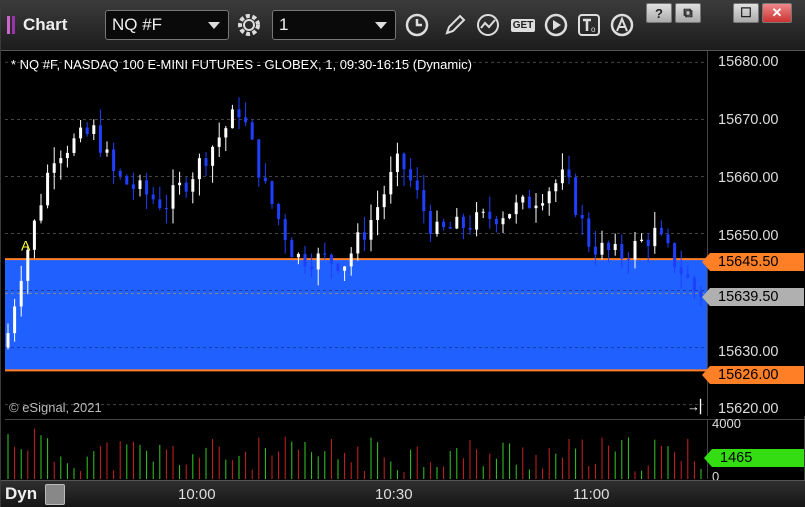 This screenshot has width=805, height=507. Describe the element at coordinates (137, 24) in the screenshot. I see `symbol-value: NQ #F` at that location.